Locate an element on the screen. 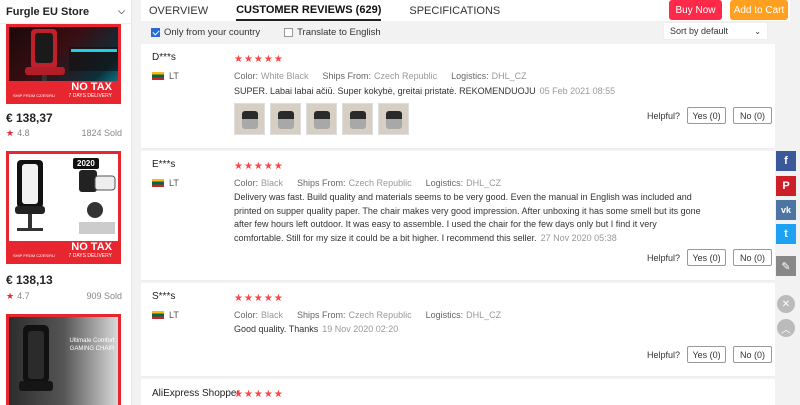 This screenshot has height=405, width=800. product-rating-row: ★ 4.8 1824 Sold is located at coordinates (64, 133).